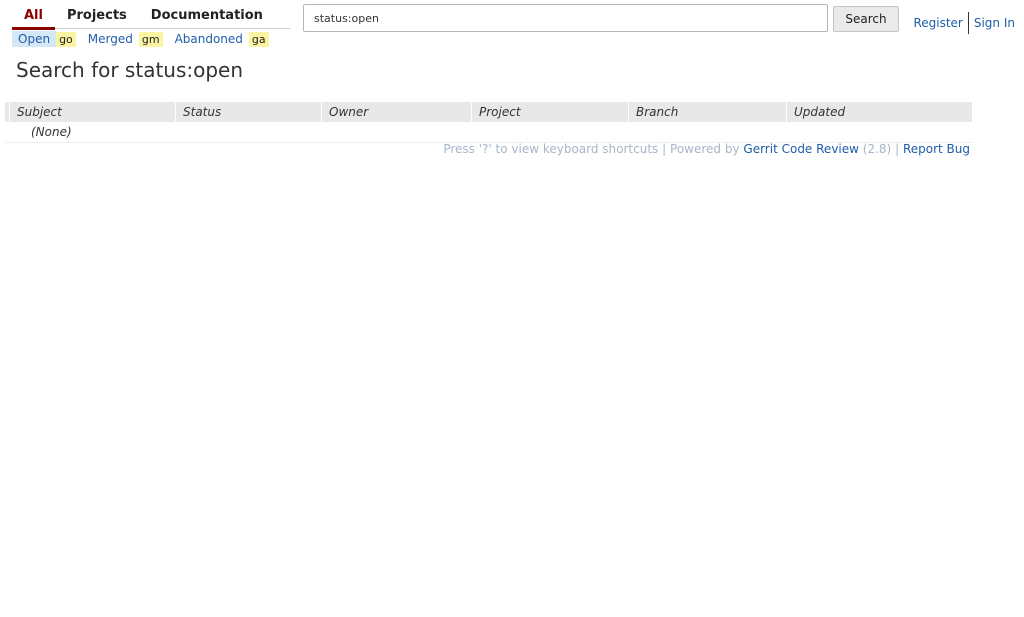 The width and height of the screenshot is (1024, 617). I want to click on powered-by-text: Powered by, so click(705, 149).